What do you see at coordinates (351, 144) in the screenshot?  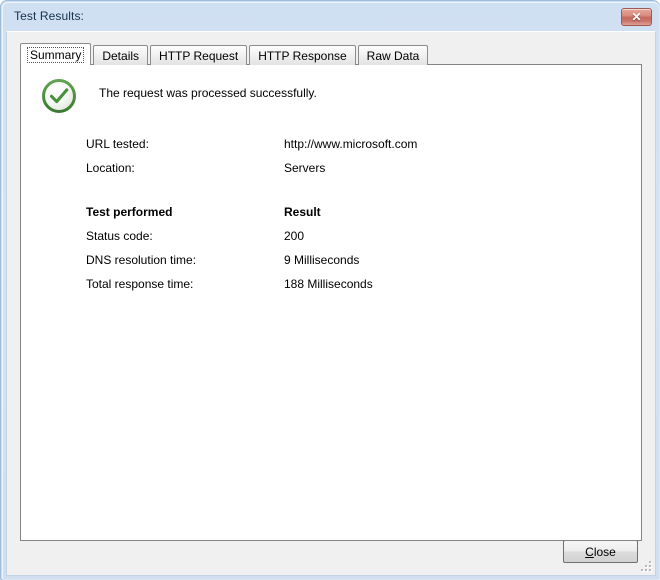 I see `info-value-url: http://www.microsoft.com` at bounding box center [351, 144].